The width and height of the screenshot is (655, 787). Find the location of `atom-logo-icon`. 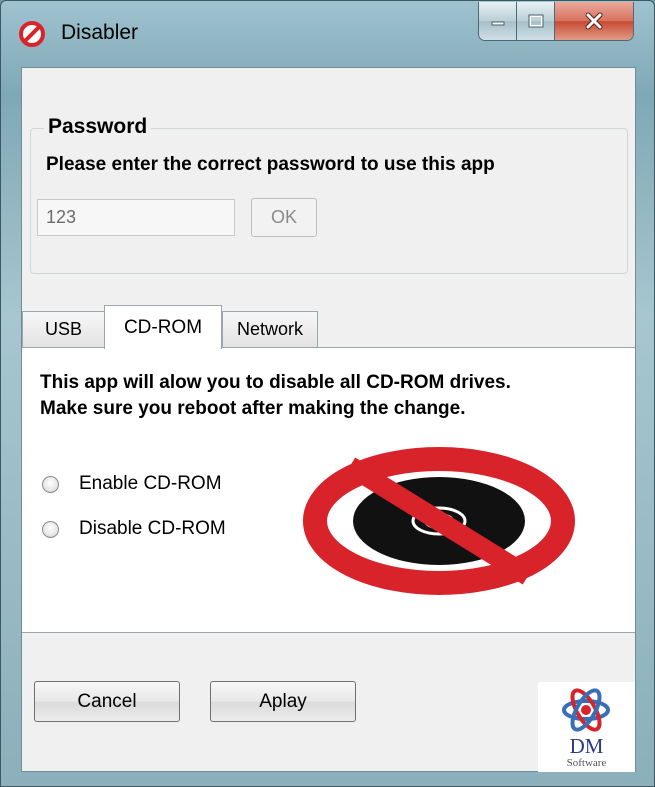

atom-logo-icon is located at coordinates (586, 710).